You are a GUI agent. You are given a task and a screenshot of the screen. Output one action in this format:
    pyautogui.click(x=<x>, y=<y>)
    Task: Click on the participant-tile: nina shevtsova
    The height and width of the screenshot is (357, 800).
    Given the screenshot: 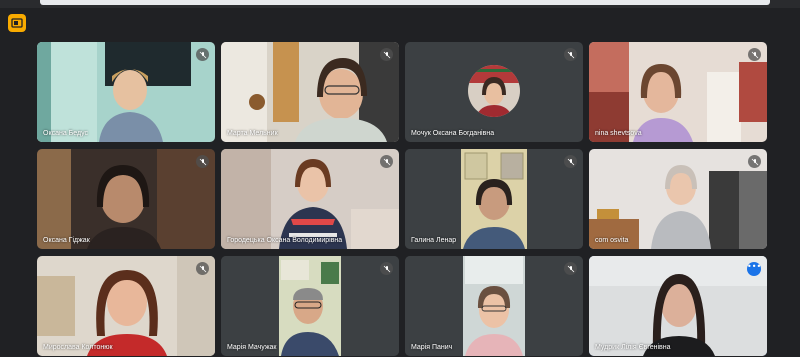 What is the action you would take?
    pyautogui.click(x=678, y=92)
    